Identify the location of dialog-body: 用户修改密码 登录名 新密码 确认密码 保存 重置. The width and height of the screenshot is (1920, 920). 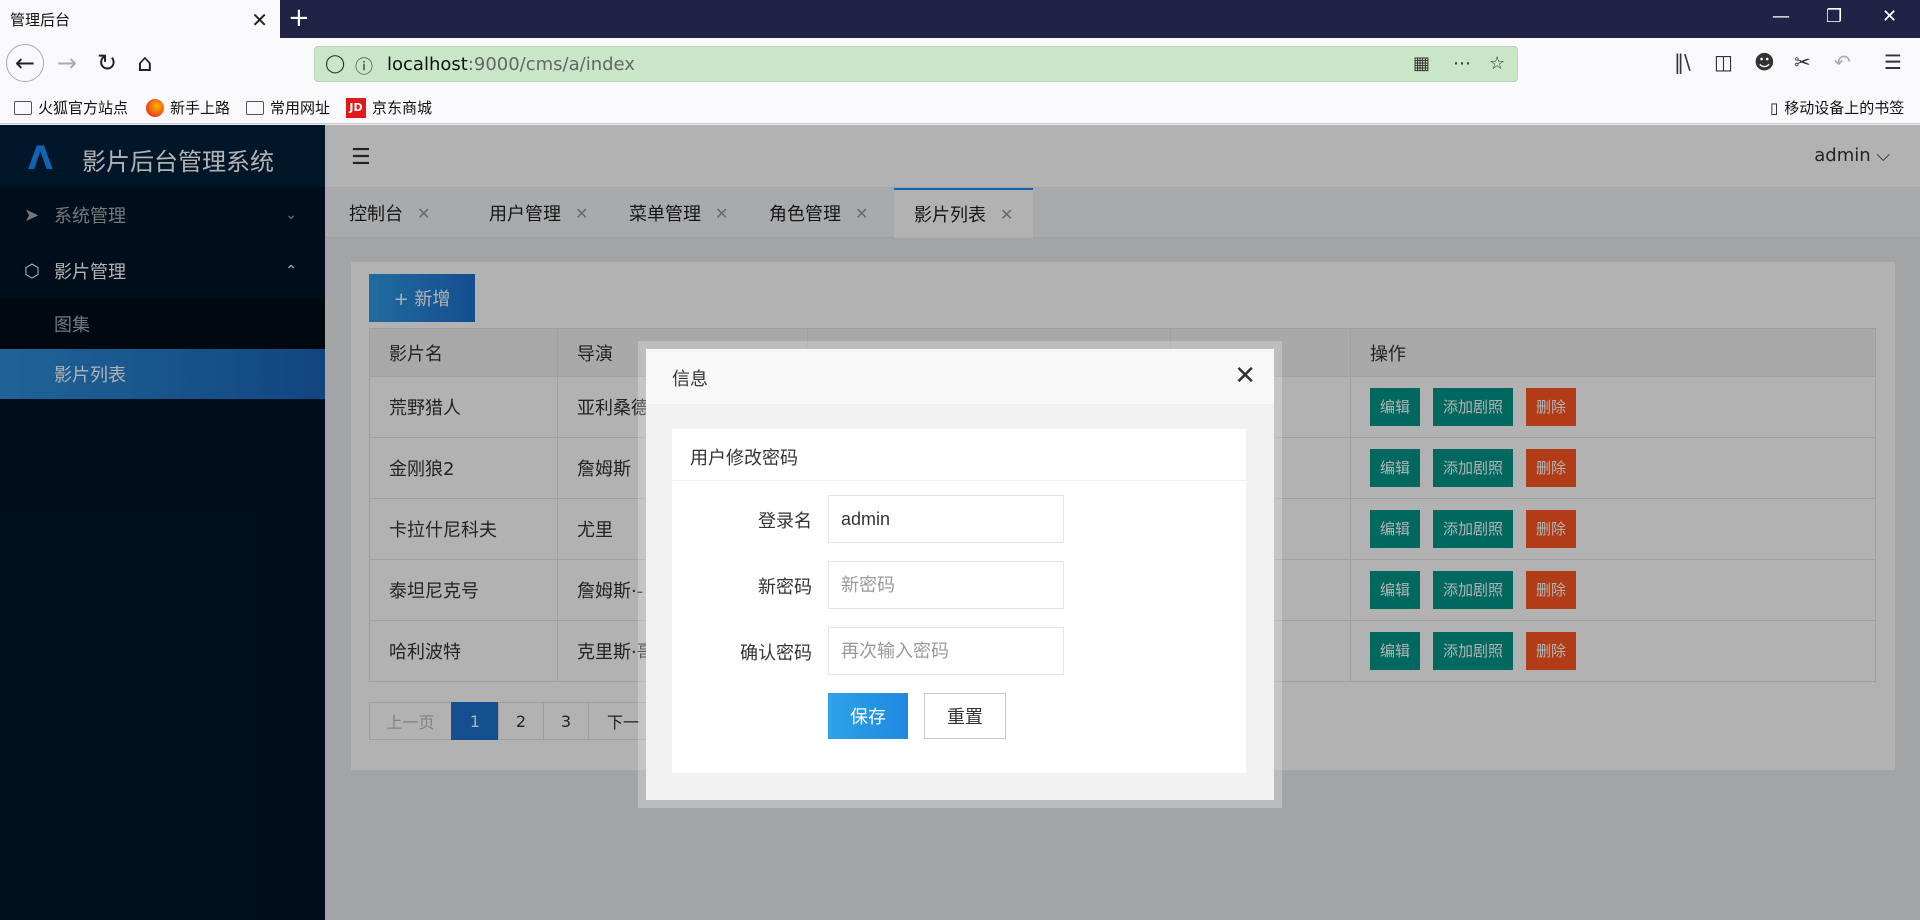
(960, 602).